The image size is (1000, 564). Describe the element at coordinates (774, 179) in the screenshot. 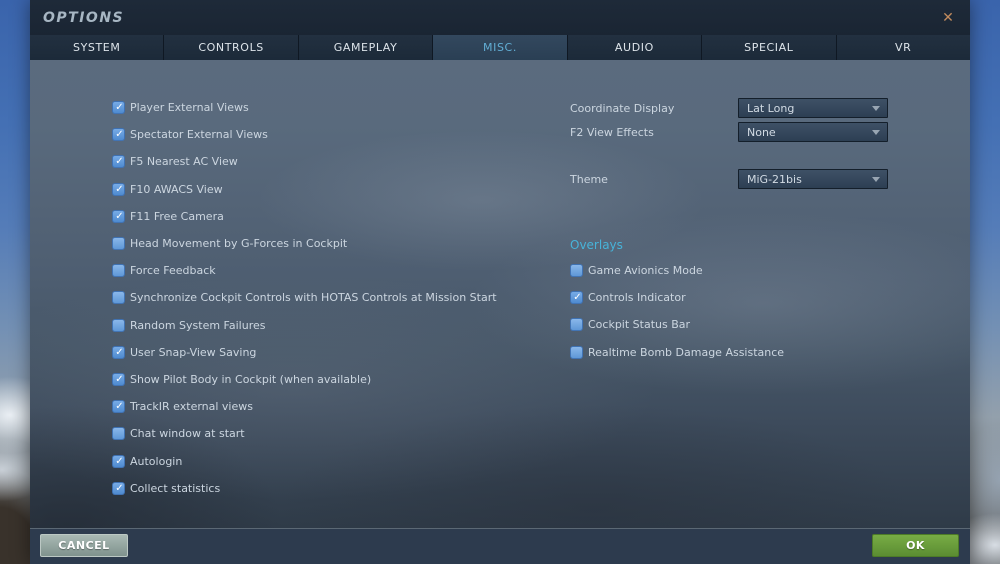

I see `dropdown-value: MiG-21bis` at that location.